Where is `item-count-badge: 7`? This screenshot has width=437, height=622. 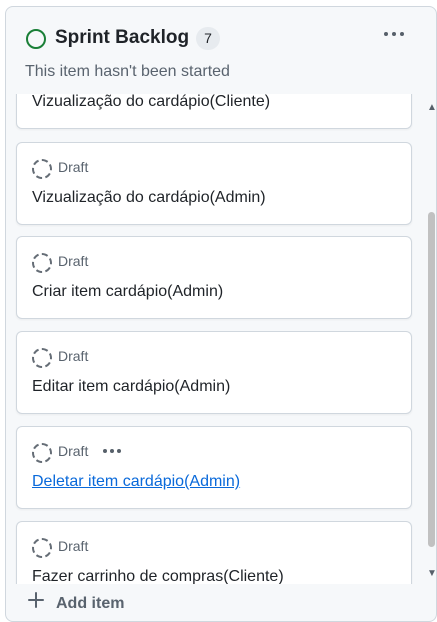 item-count-badge: 7 is located at coordinates (208, 38).